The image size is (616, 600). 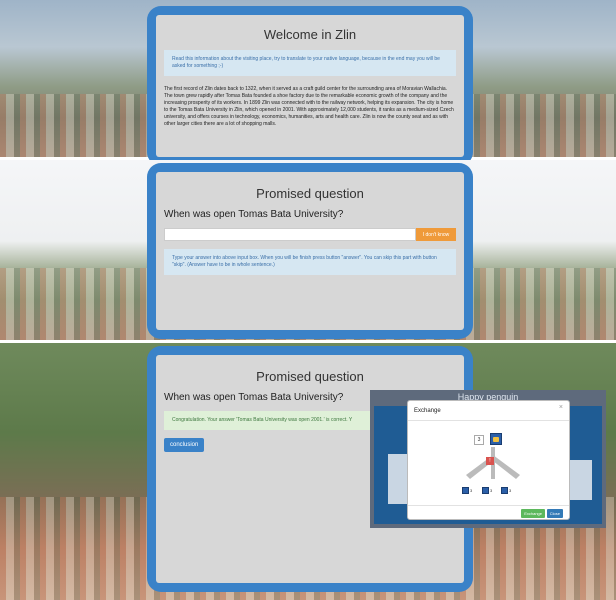 I want to click on exchange-button: Exchange, so click(x=533, y=513).